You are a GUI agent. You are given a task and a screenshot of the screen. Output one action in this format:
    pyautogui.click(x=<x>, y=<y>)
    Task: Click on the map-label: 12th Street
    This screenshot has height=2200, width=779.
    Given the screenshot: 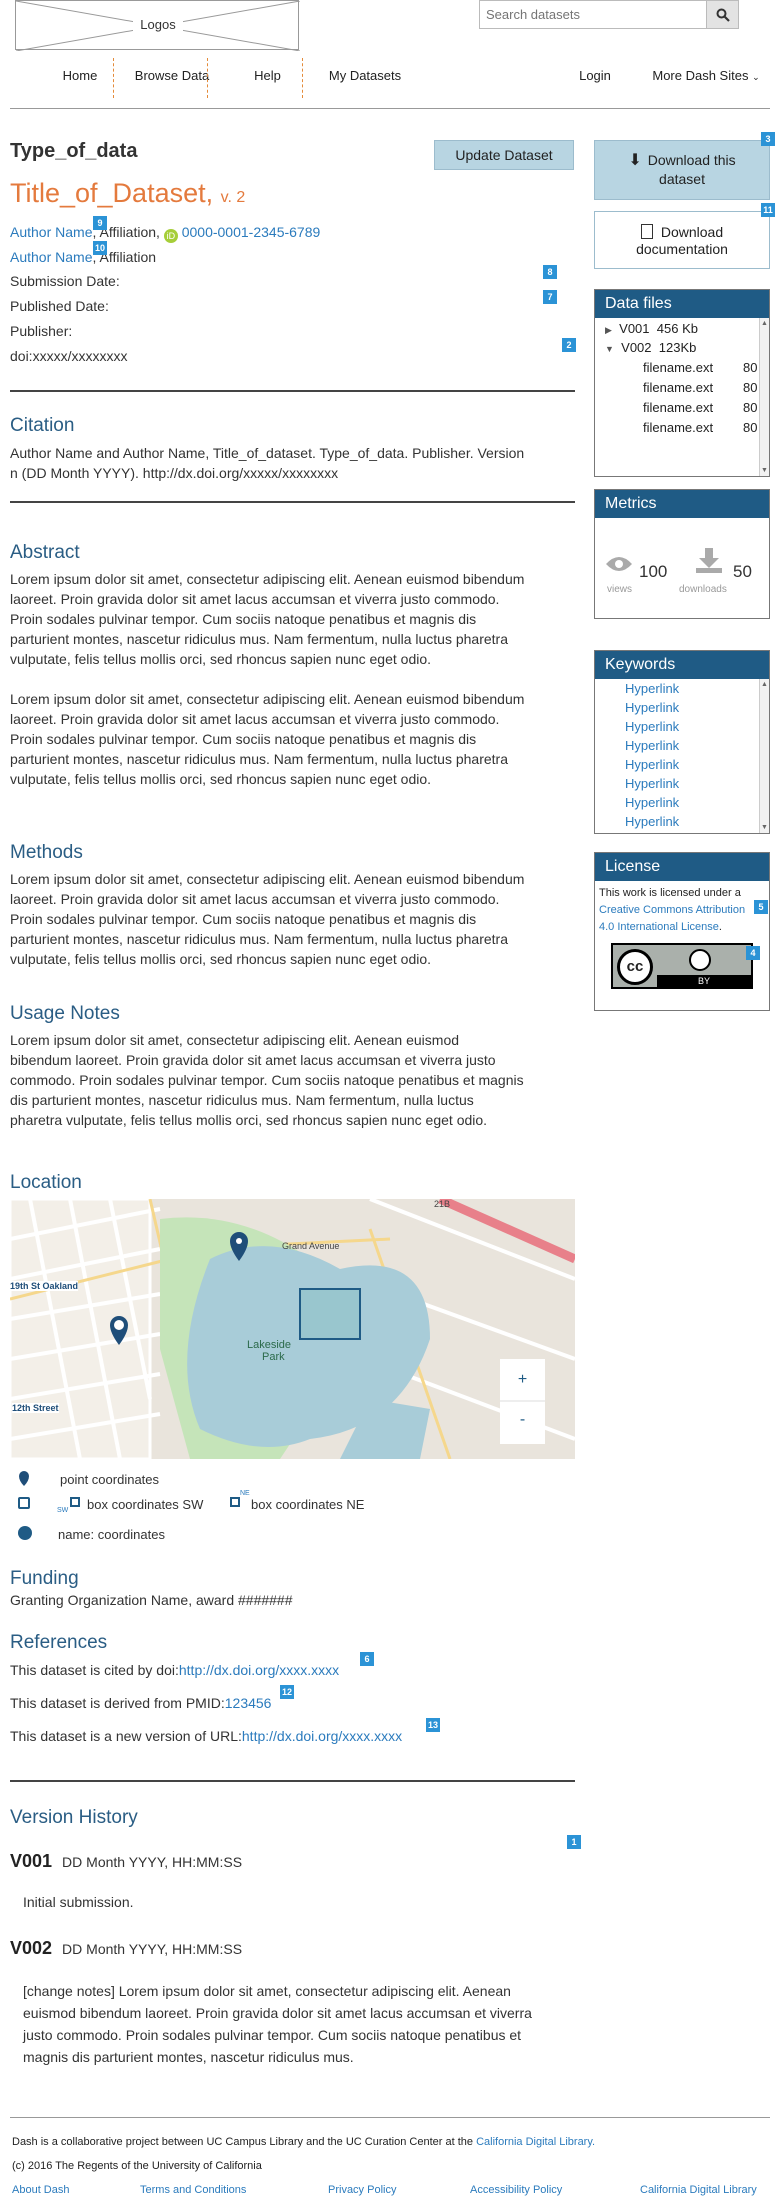 What is the action you would take?
    pyautogui.click(x=35, y=1408)
    